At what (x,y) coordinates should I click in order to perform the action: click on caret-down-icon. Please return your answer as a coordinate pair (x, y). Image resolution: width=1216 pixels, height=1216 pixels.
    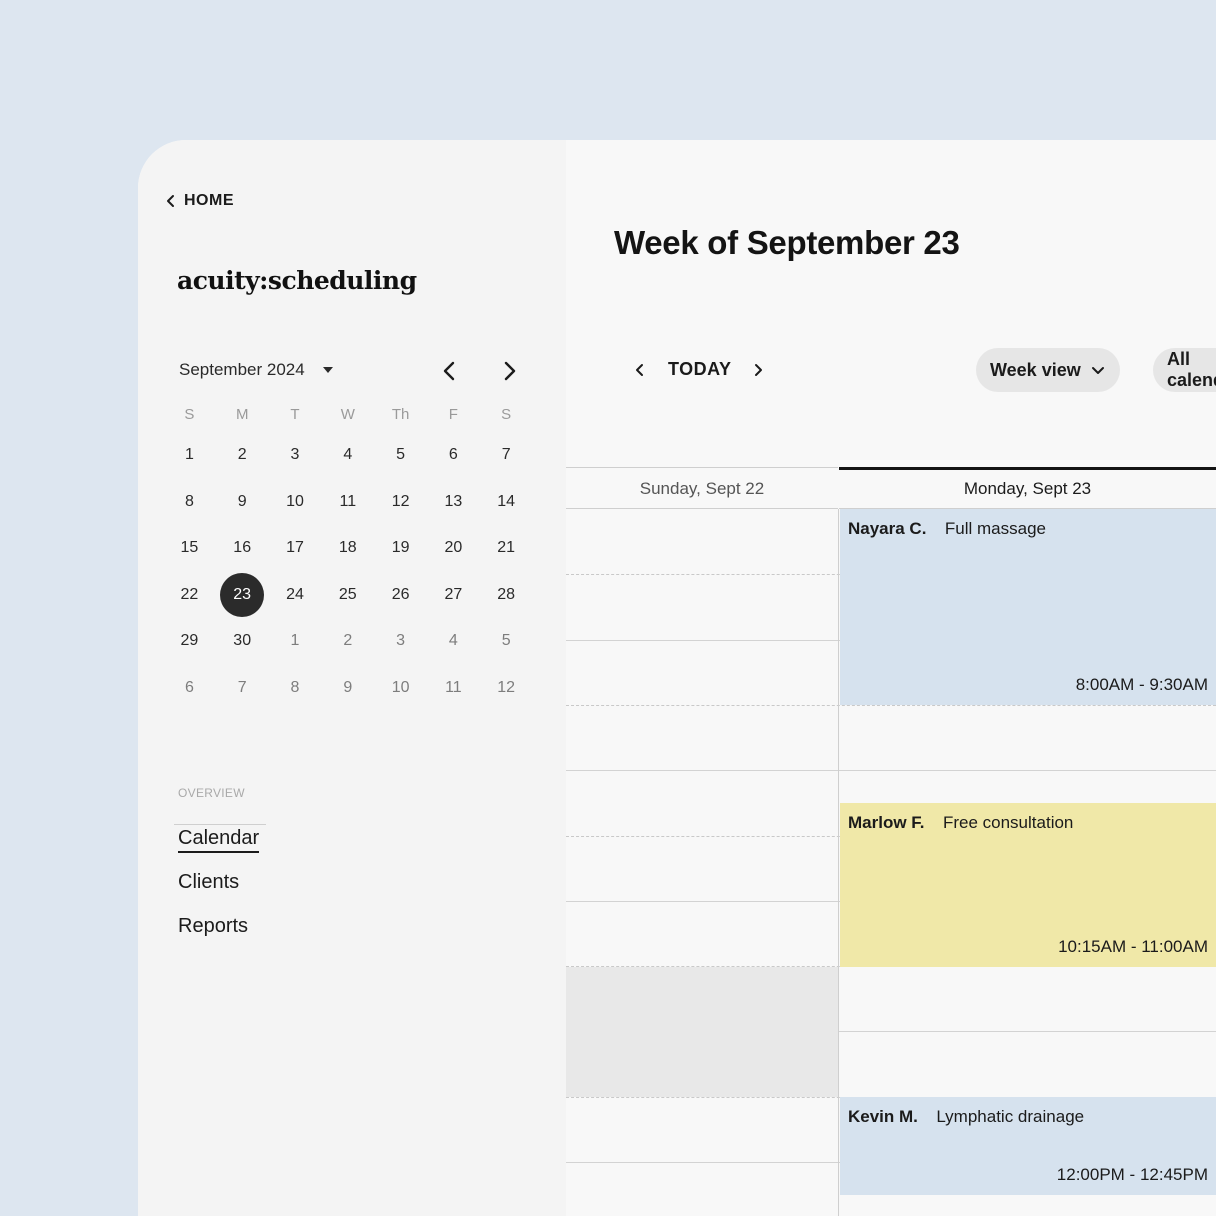
    Looking at the image, I should click on (327, 370).